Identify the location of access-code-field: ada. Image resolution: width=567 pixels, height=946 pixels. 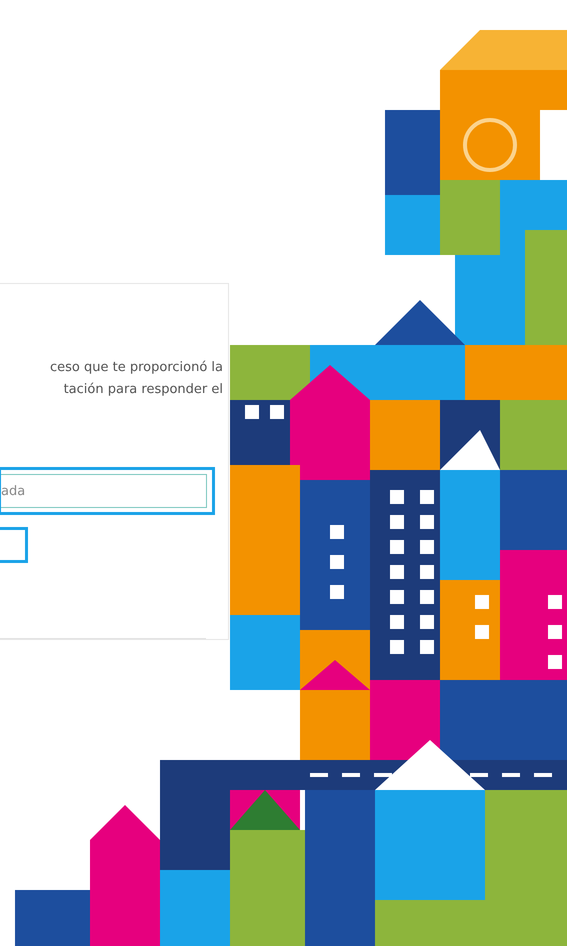
(107, 491).